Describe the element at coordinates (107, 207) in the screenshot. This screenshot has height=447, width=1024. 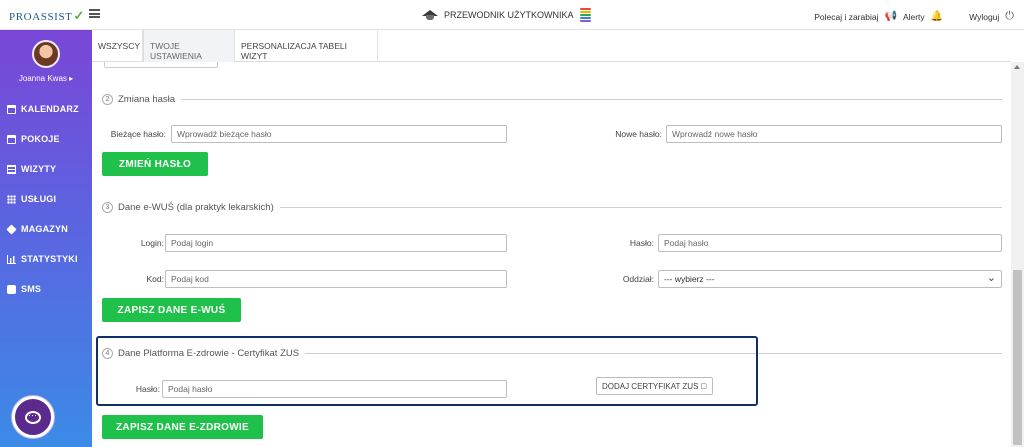
I see `section-number: 3` at that location.